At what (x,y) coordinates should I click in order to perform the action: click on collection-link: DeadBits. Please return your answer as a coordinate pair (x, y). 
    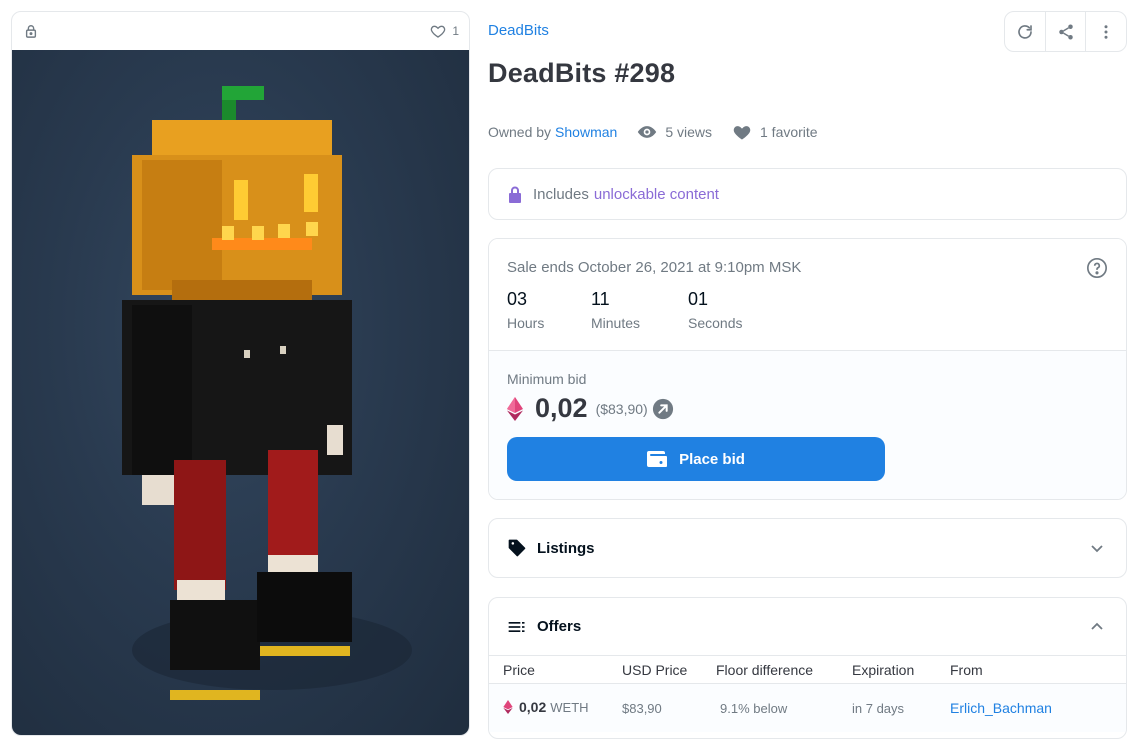
    Looking at the image, I should click on (518, 30).